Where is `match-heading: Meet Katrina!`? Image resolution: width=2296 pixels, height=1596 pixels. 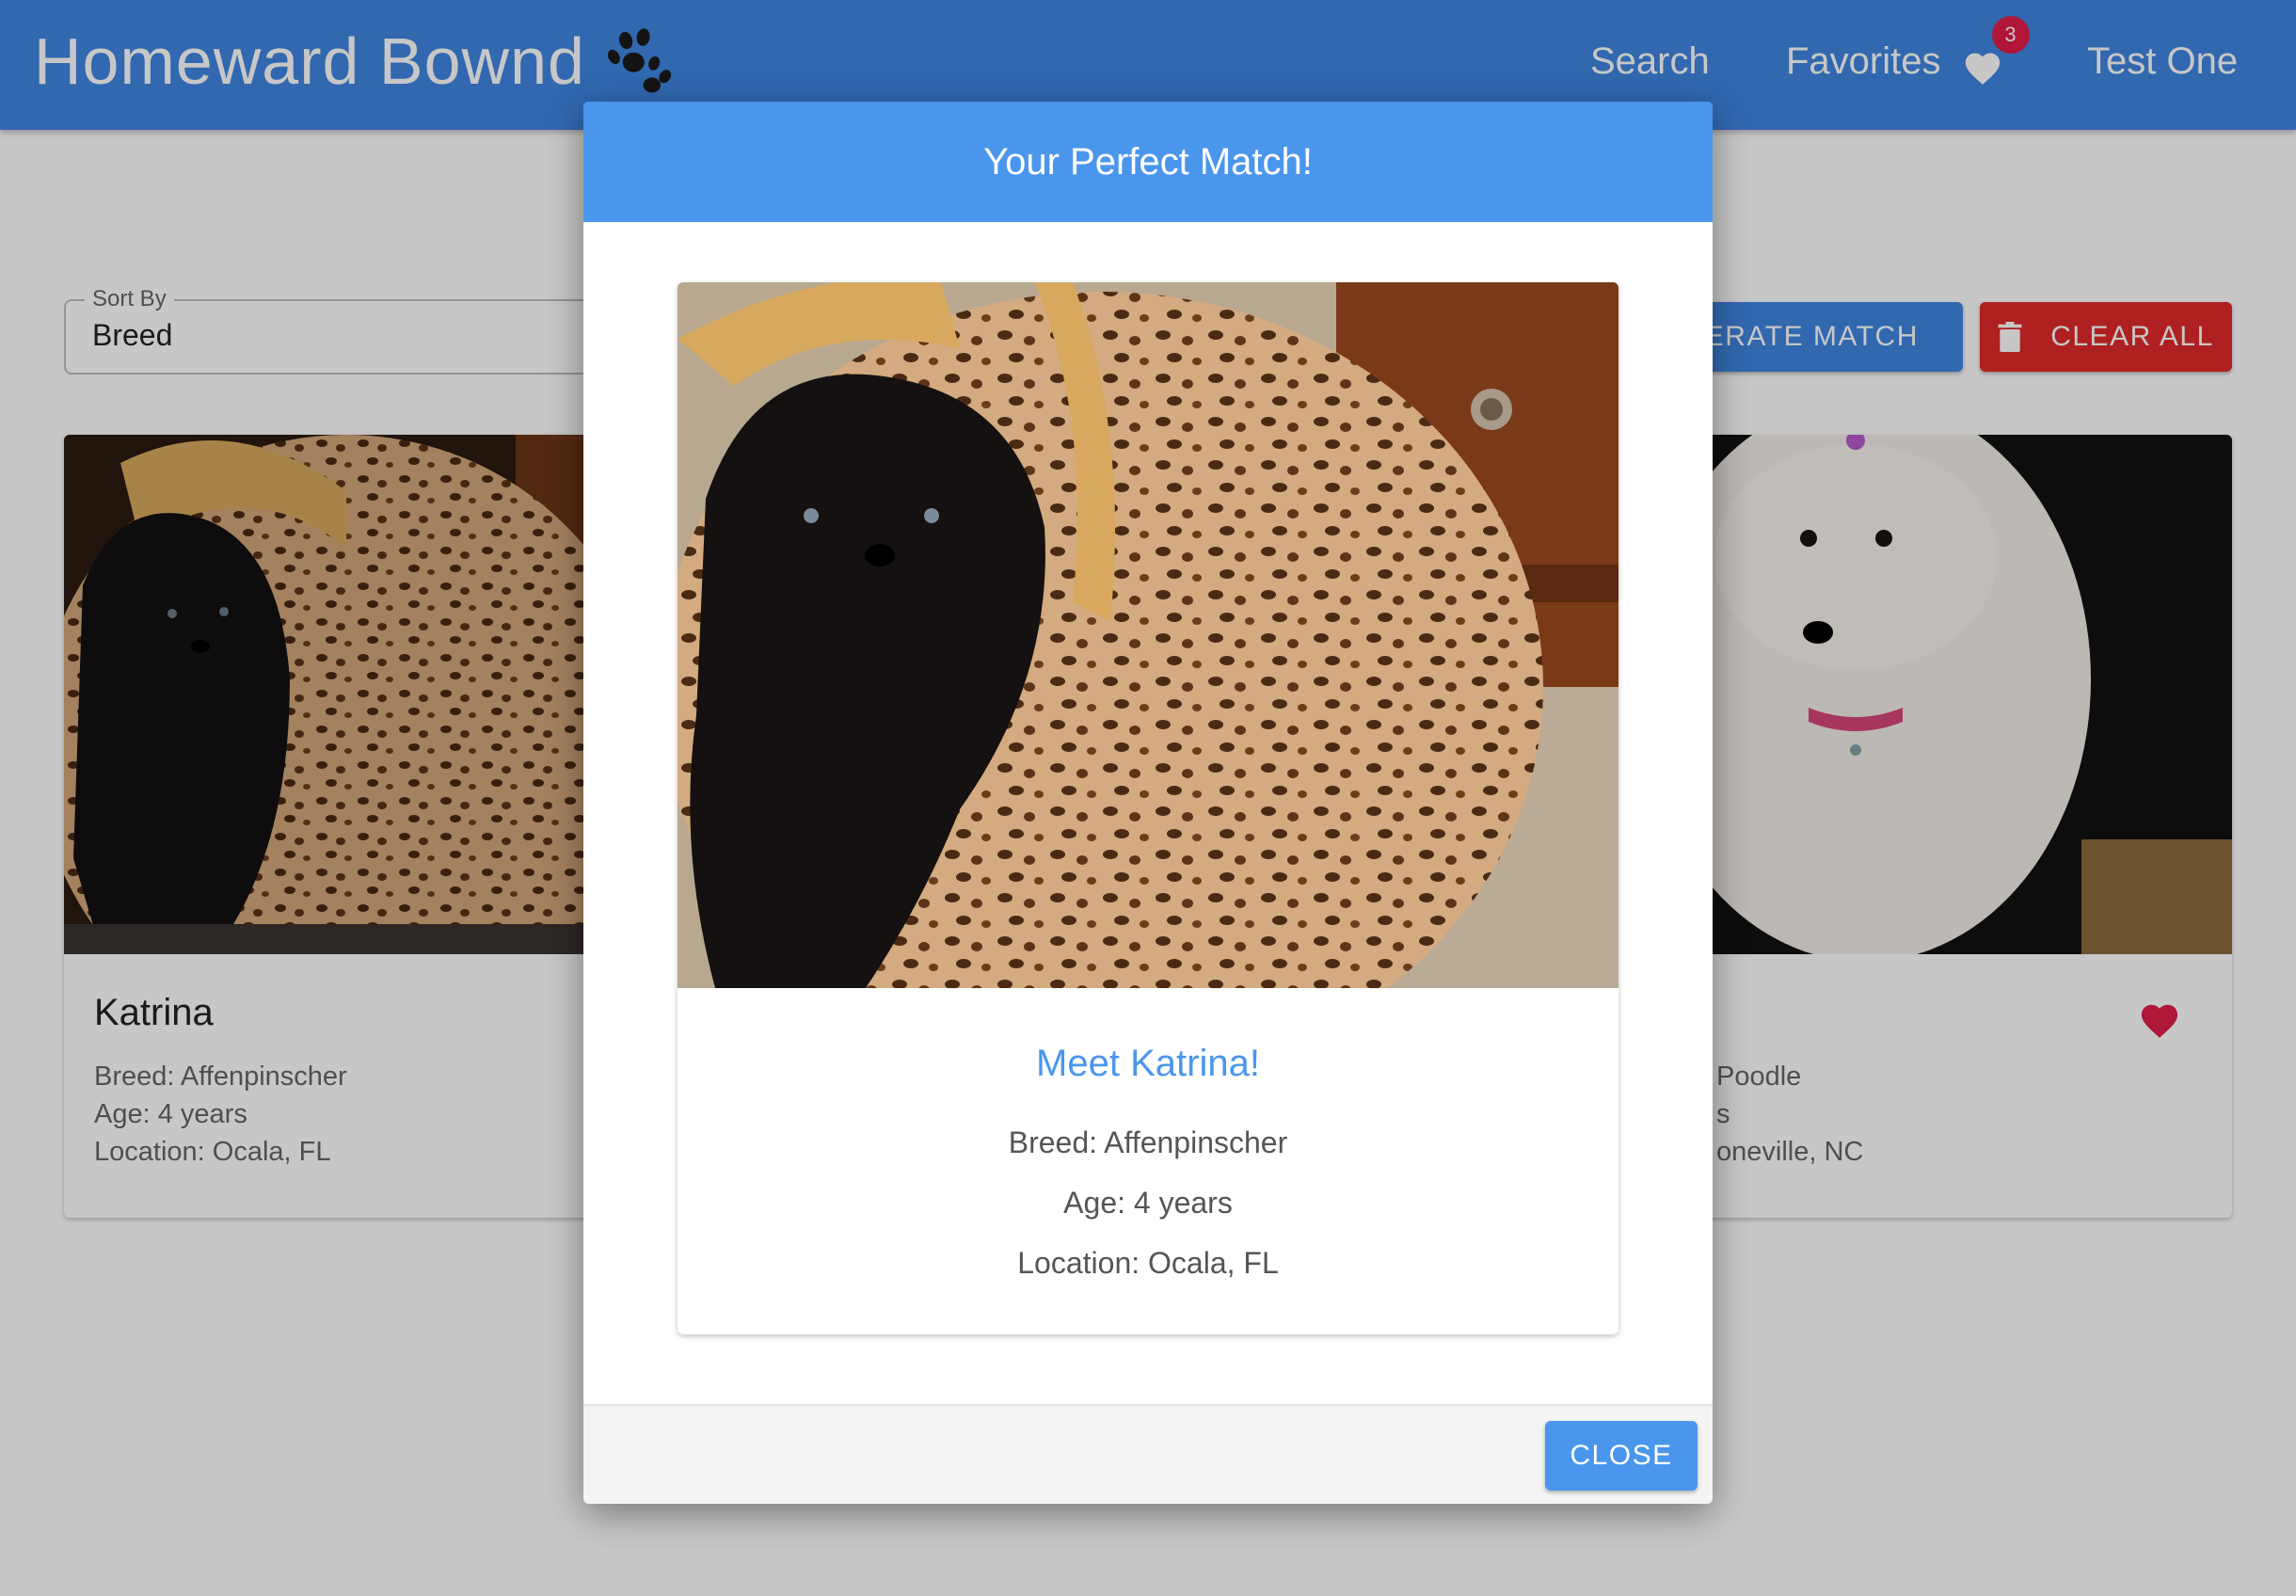 match-heading: Meet Katrina! is located at coordinates (1148, 1063).